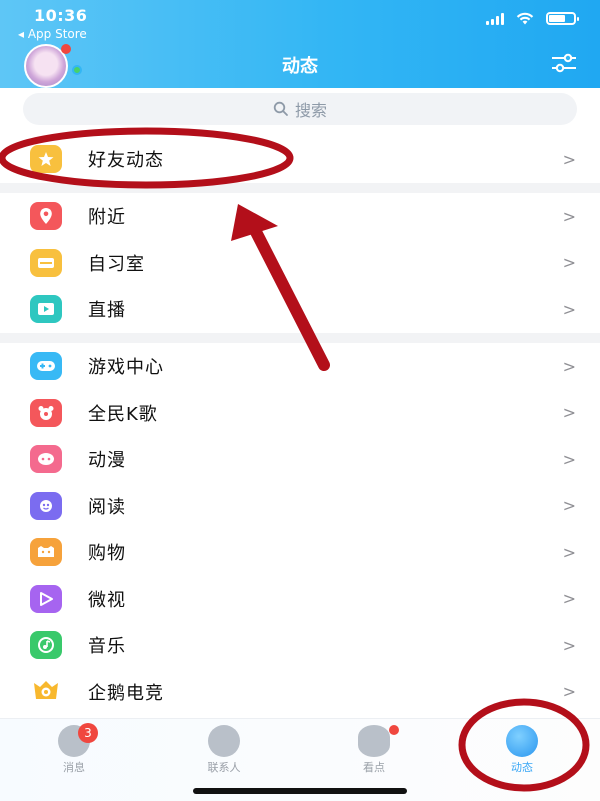 The image size is (600, 801). I want to click on tab-kandian: 看点, so click(374, 750).